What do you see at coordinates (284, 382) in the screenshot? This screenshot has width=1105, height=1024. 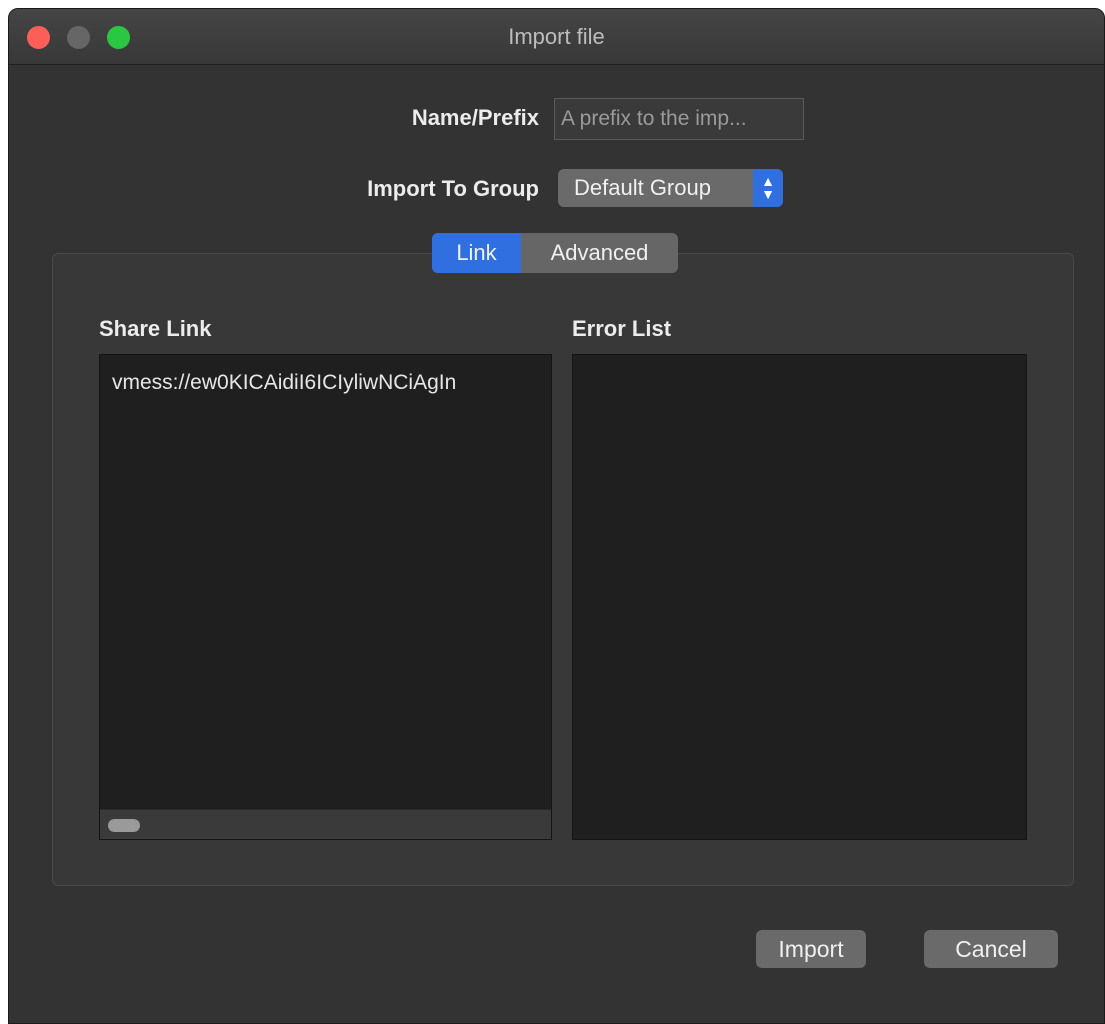 I see `share-link-text: vmess://ew0KICAidiI6ICIyliwNCiAgIn` at bounding box center [284, 382].